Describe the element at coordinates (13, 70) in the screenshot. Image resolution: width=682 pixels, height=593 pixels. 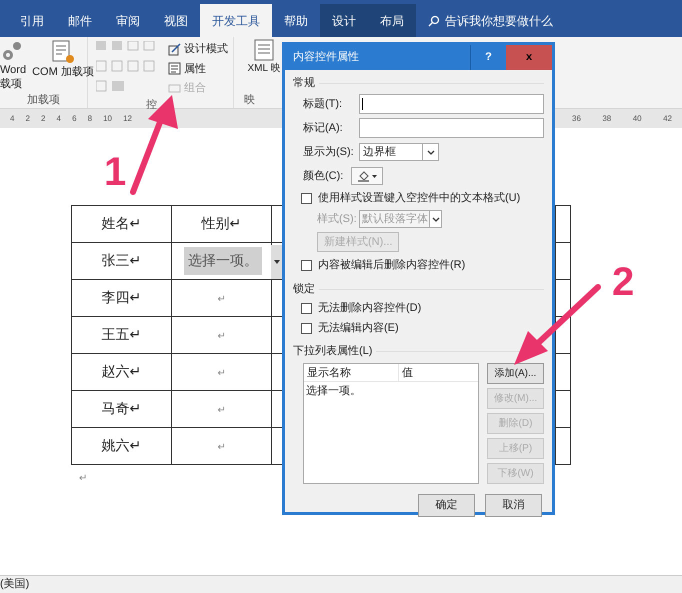
I see `word-addin-label: Word` at that location.